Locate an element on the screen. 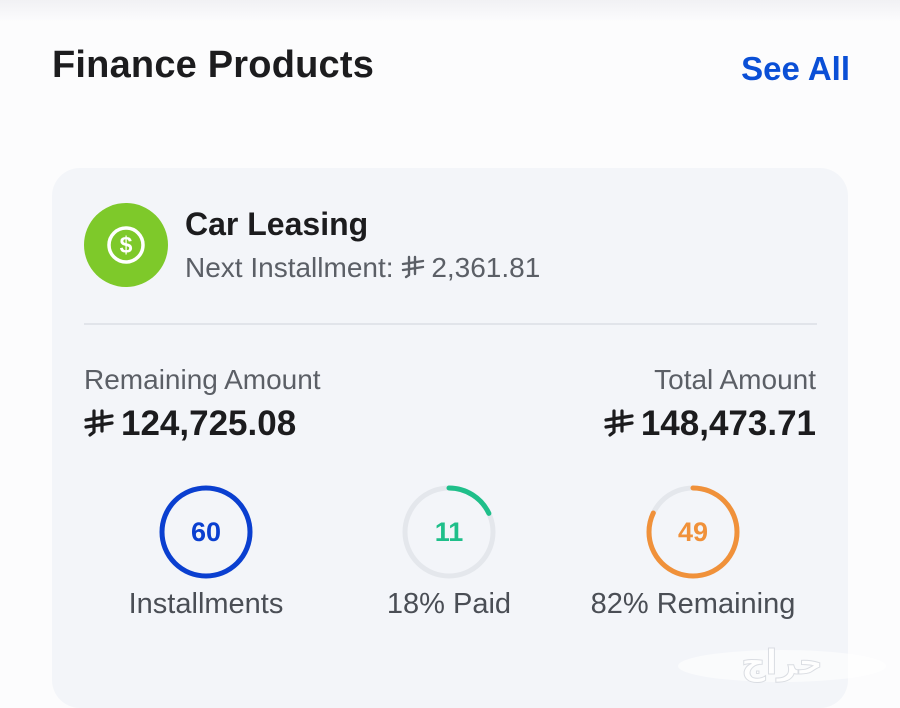 This screenshot has height=708, width=900. next-installment-label: Next Installment: is located at coordinates (289, 267).